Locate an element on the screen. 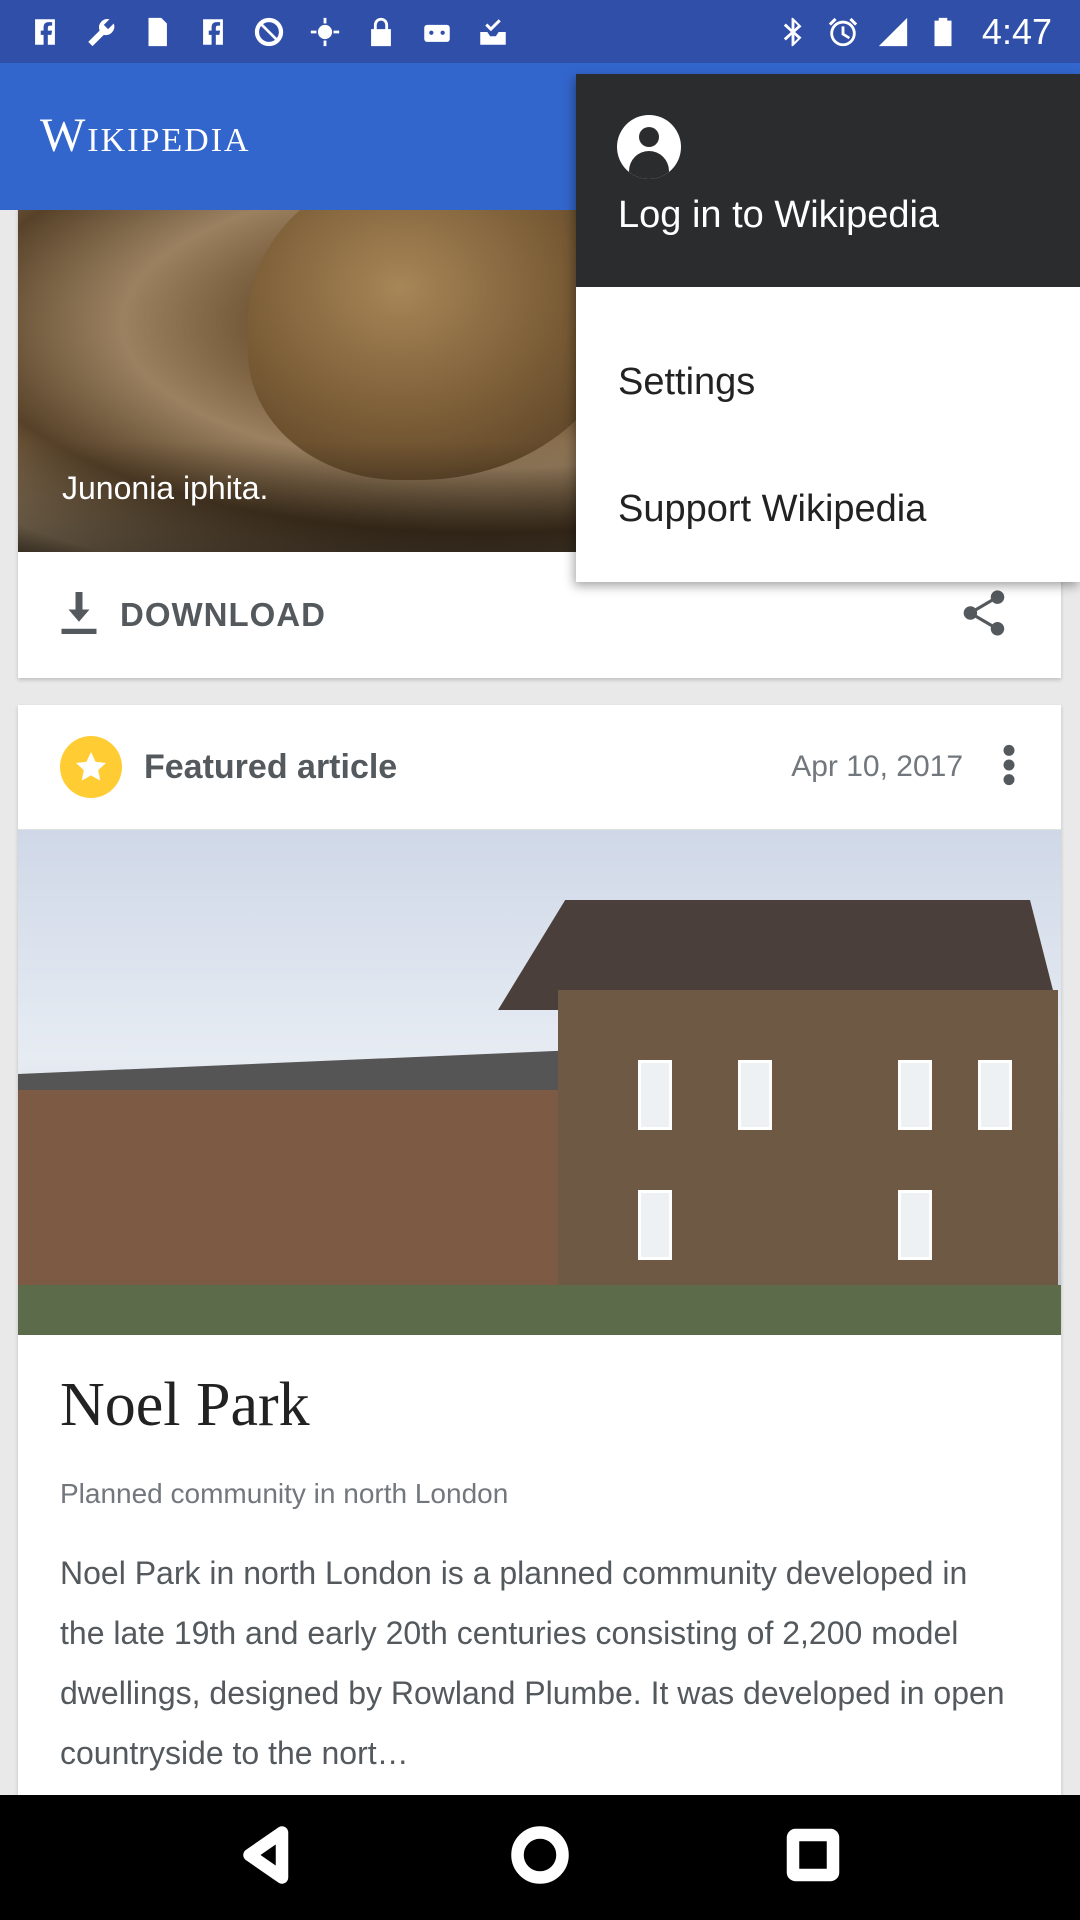 Image resolution: width=1080 pixels, height=1920 pixels. home-icon is located at coordinates (540, 1857).